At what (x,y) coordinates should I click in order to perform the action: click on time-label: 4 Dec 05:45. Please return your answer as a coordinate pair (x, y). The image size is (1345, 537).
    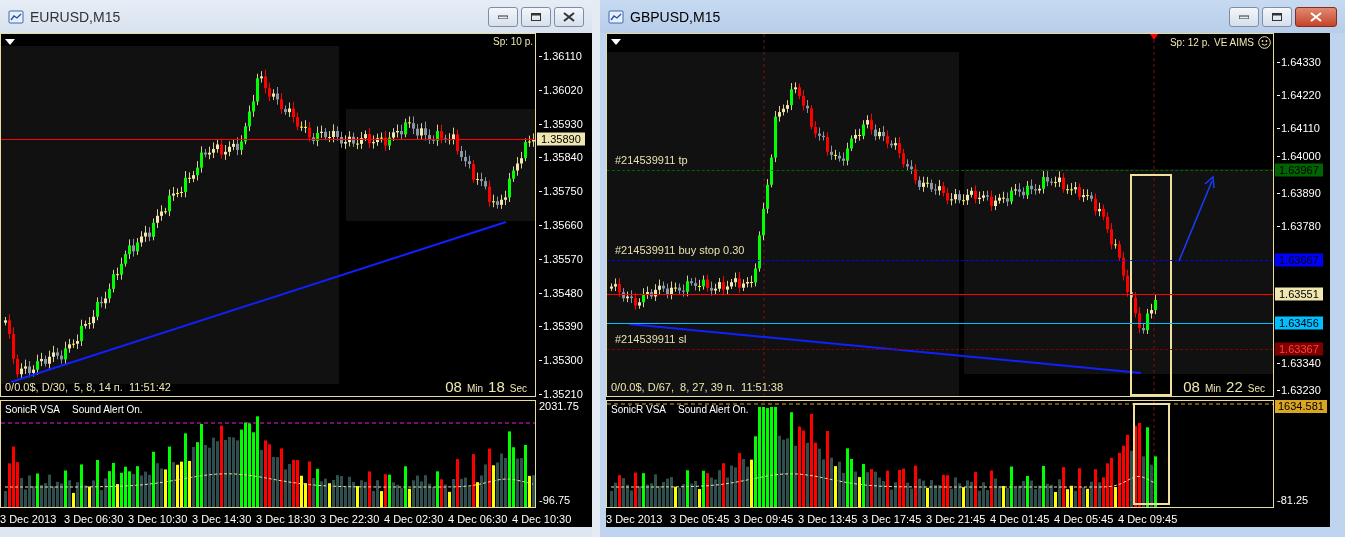
    Looking at the image, I should click on (1084, 519).